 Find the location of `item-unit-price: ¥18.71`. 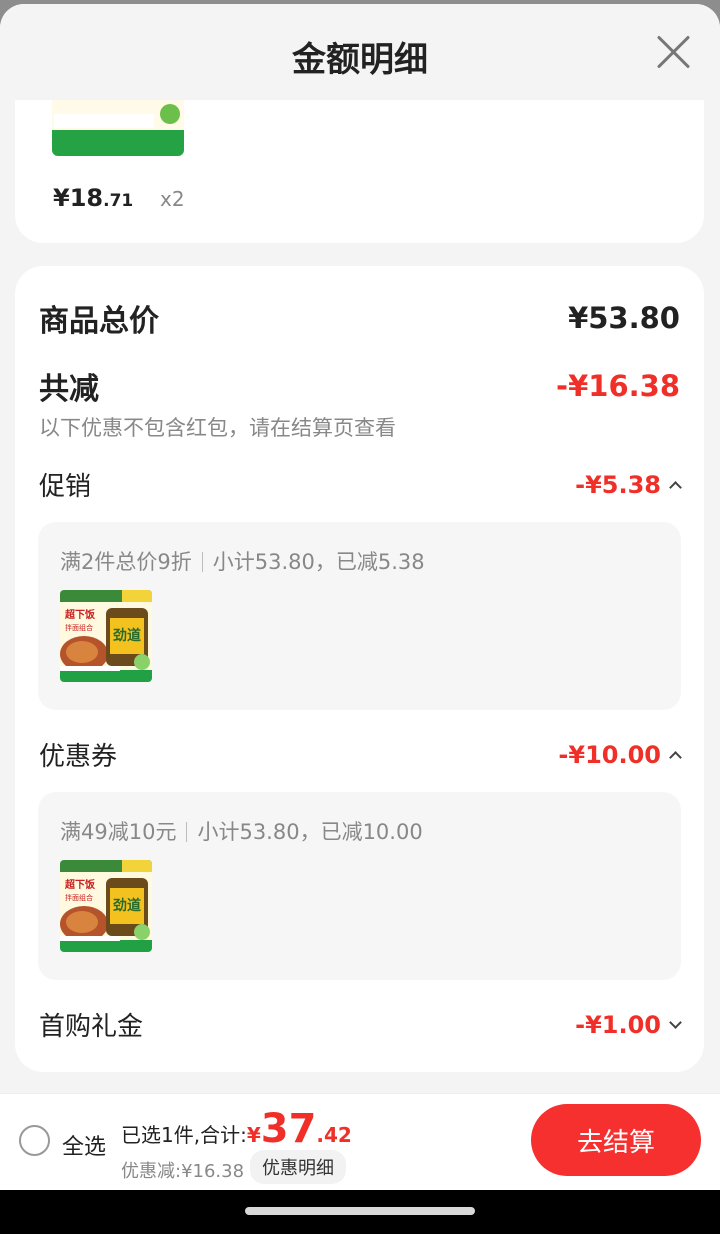

item-unit-price: ¥18.71 is located at coordinates (93, 198).